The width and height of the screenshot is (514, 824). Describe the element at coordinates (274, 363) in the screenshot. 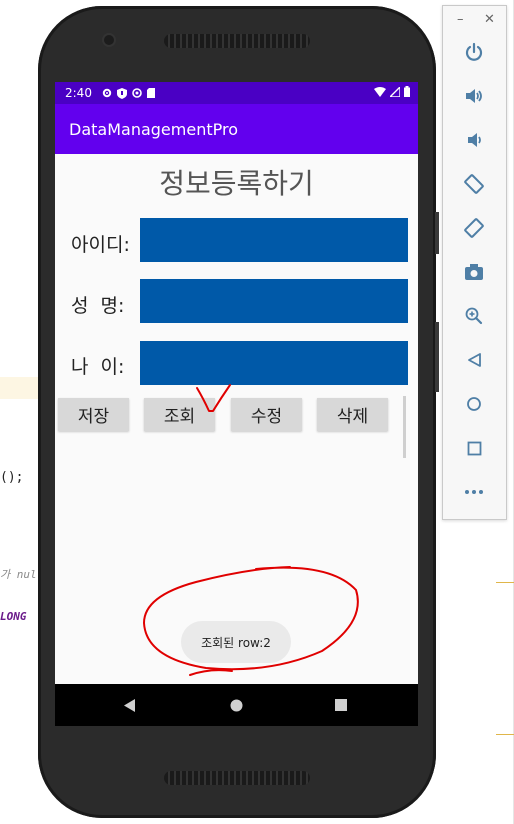

I see `age-input` at that location.